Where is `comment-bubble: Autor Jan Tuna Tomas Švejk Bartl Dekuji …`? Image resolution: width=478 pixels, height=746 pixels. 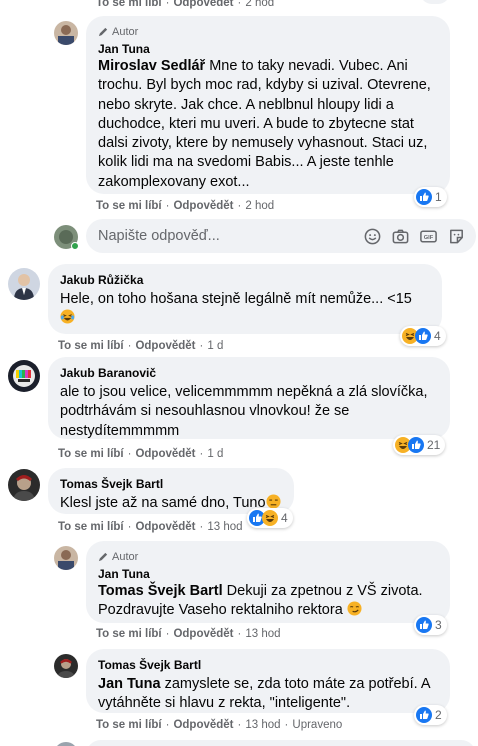
comment-bubble: Autor Jan Tuna Tomas Švejk Bartl Dekuji … is located at coordinates (268, 582).